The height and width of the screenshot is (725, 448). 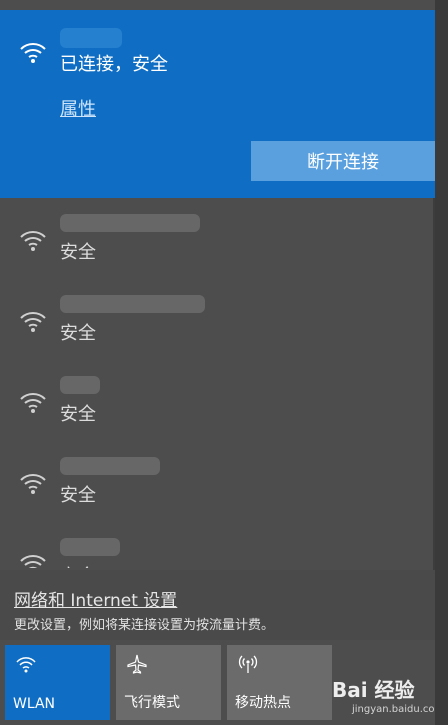 What do you see at coordinates (95, 598) in the screenshot?
I see `network-settings-link: 网络和 Internet 设置` at bounding box center [95, 598].